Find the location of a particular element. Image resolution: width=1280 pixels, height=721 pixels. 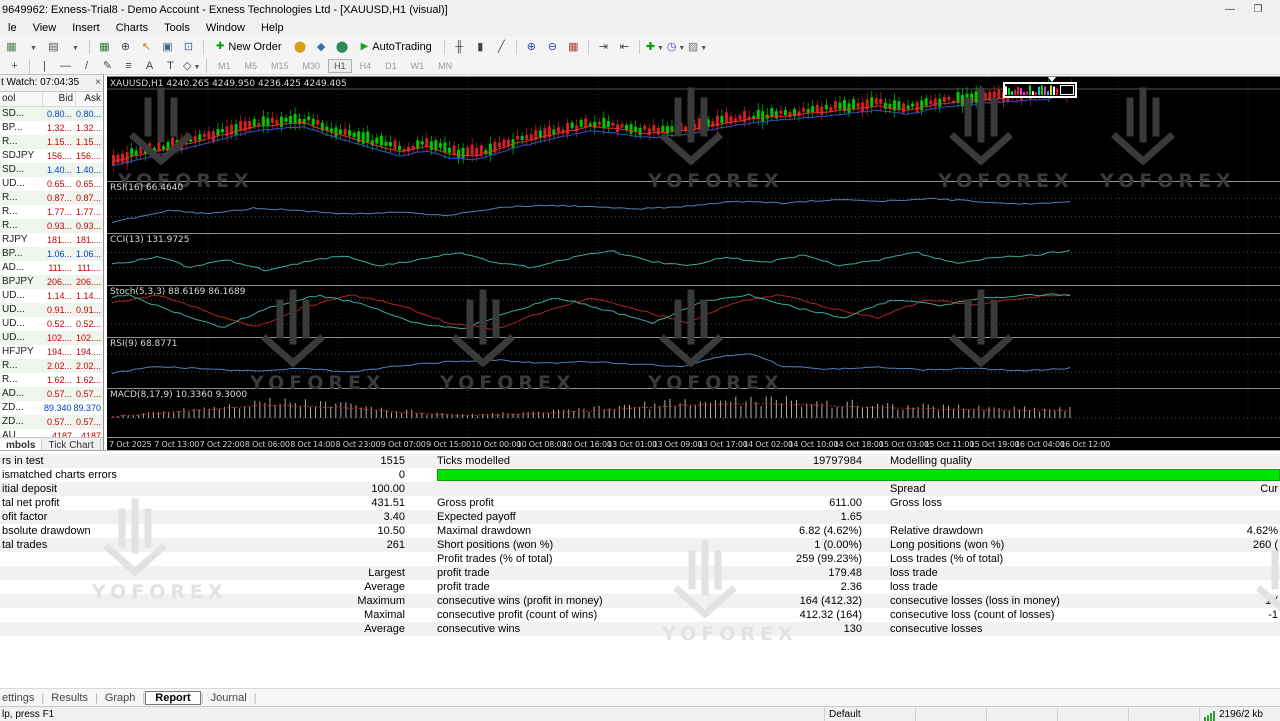

horizontal-line-icon: — is located at coordinates (65, 66).